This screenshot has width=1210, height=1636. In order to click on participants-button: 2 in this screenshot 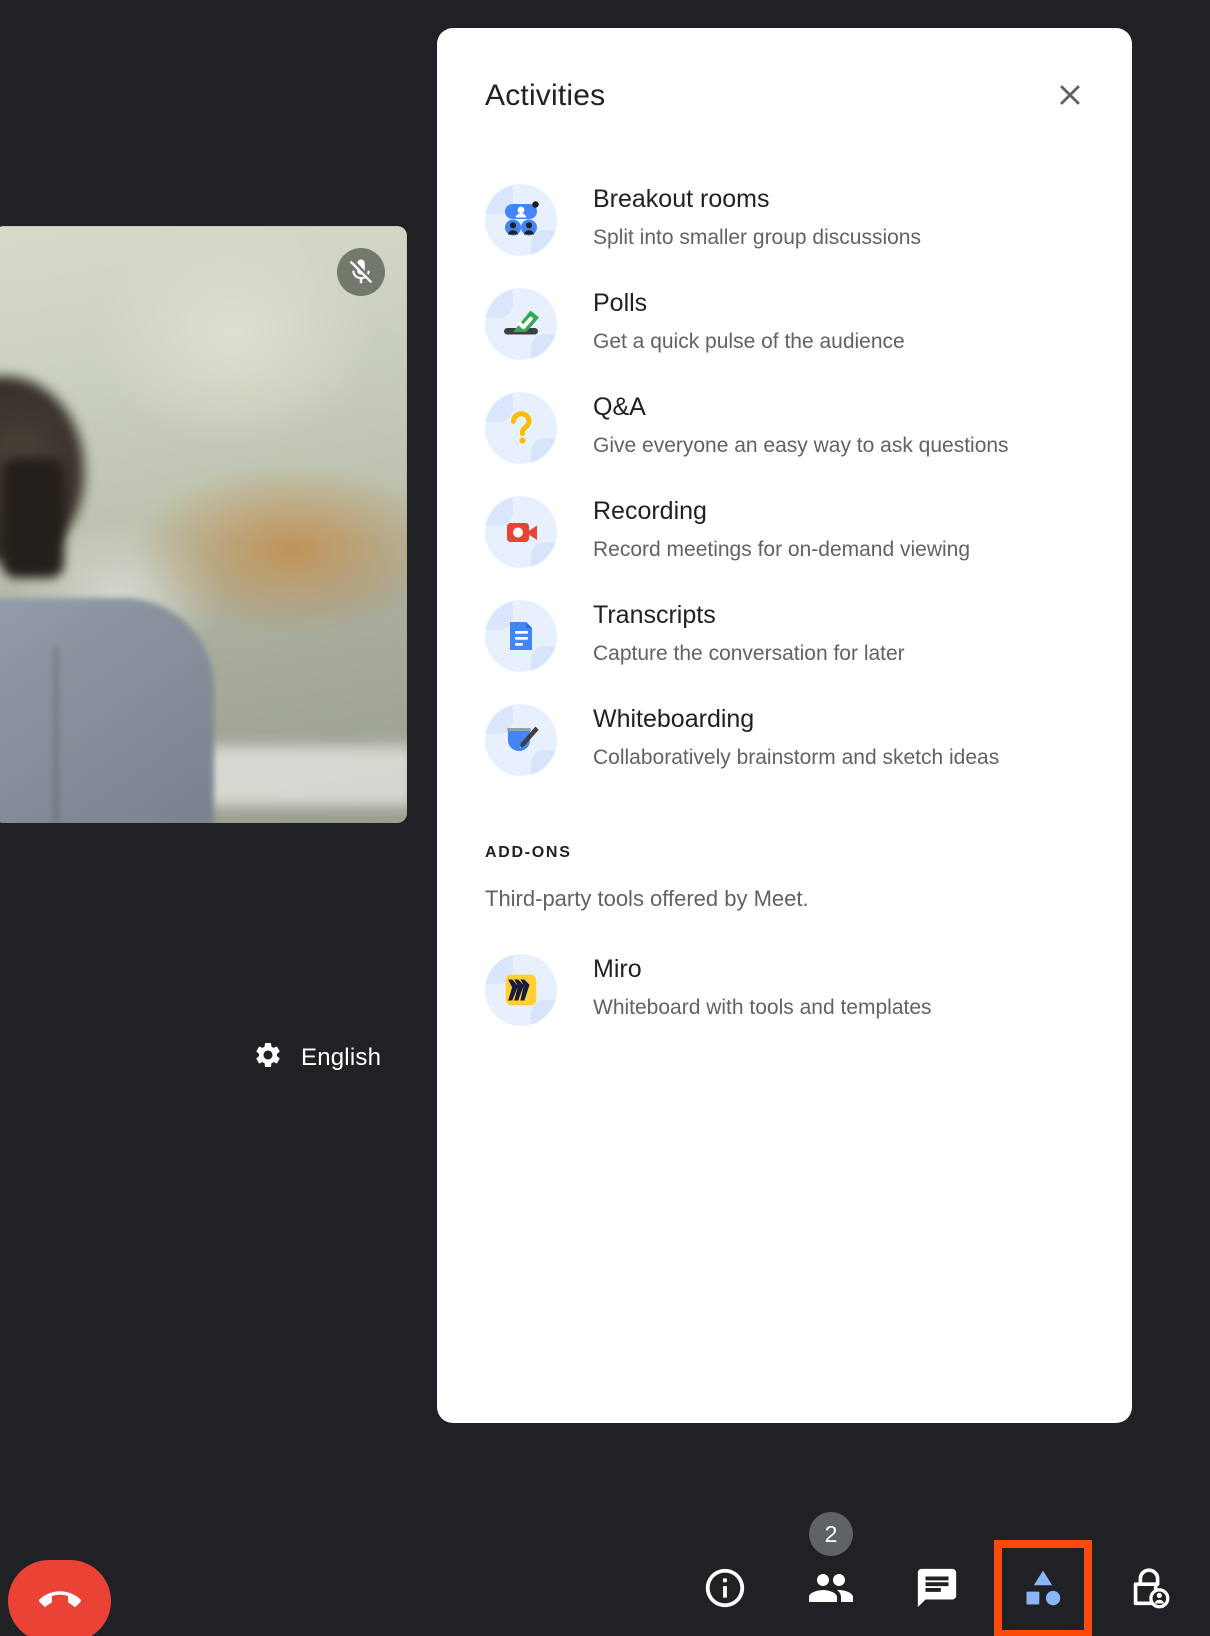, I will do `click(831, 1566)`.